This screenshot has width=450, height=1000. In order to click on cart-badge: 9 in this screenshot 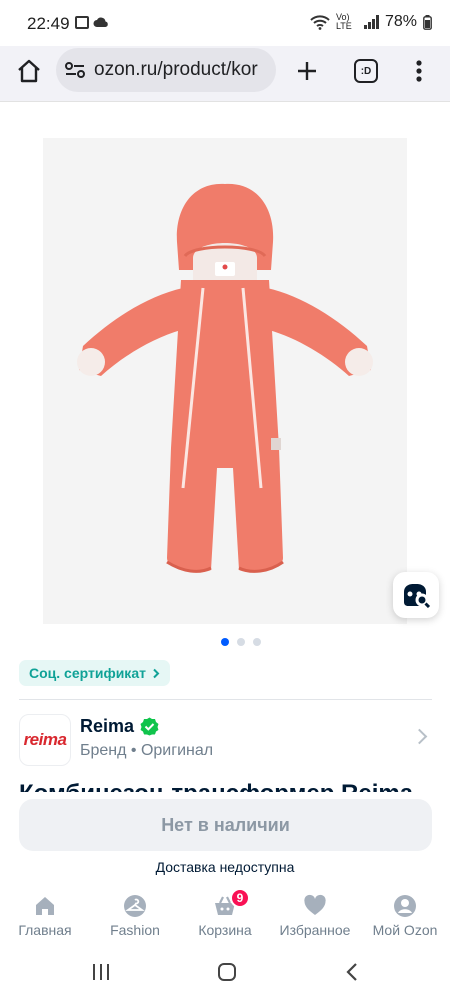, I will do `click(240, 898)`.